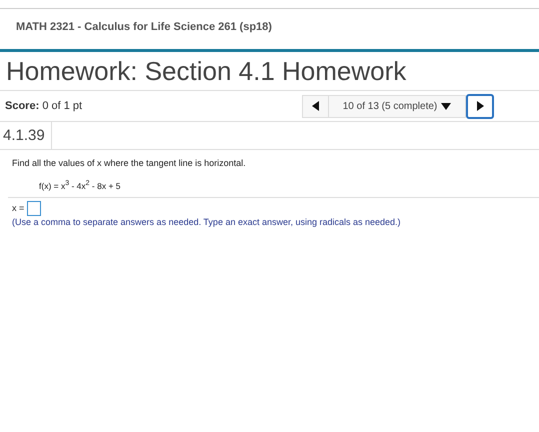  What do you see at coordinates (397, 106) in the screenshot?
I see `question-dropdown: 10 of 13 (5 complete)` at bounding box center [397, 106].